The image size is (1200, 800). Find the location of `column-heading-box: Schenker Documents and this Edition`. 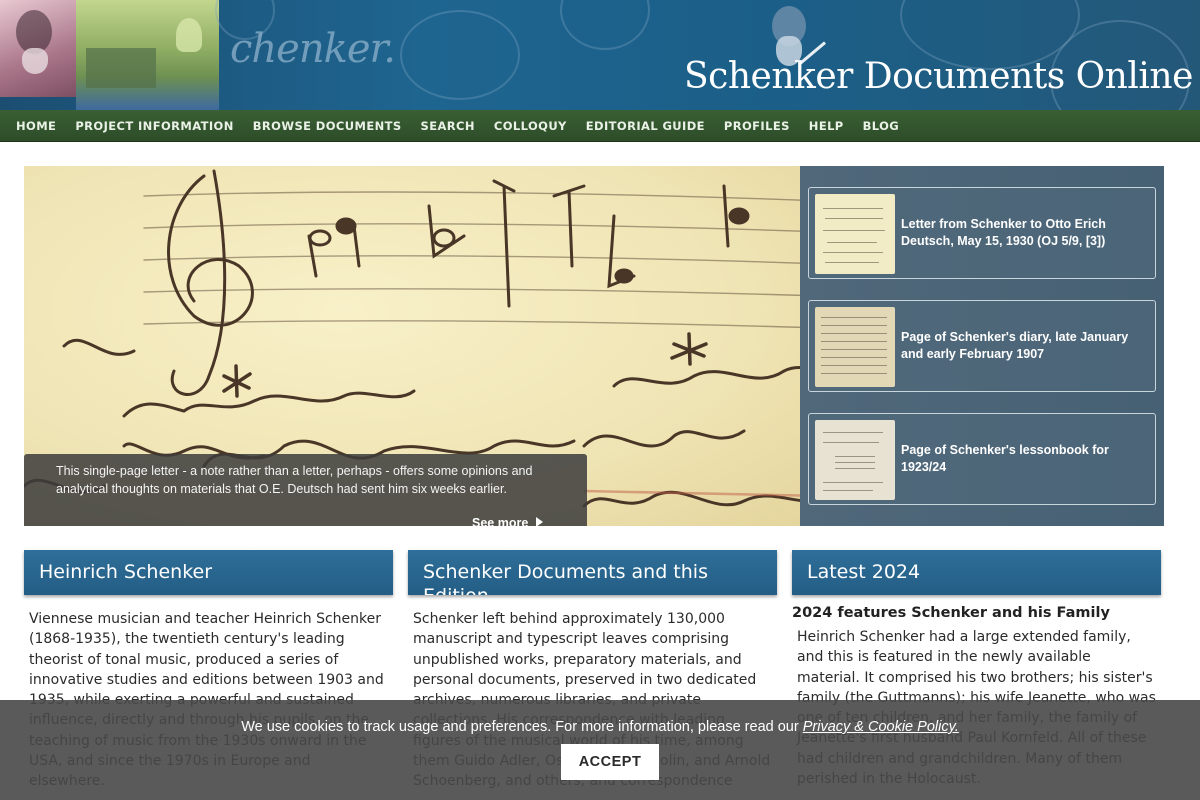

column-heading-box: Schenker Documents and this Edition is located at coordinates (592, 572).